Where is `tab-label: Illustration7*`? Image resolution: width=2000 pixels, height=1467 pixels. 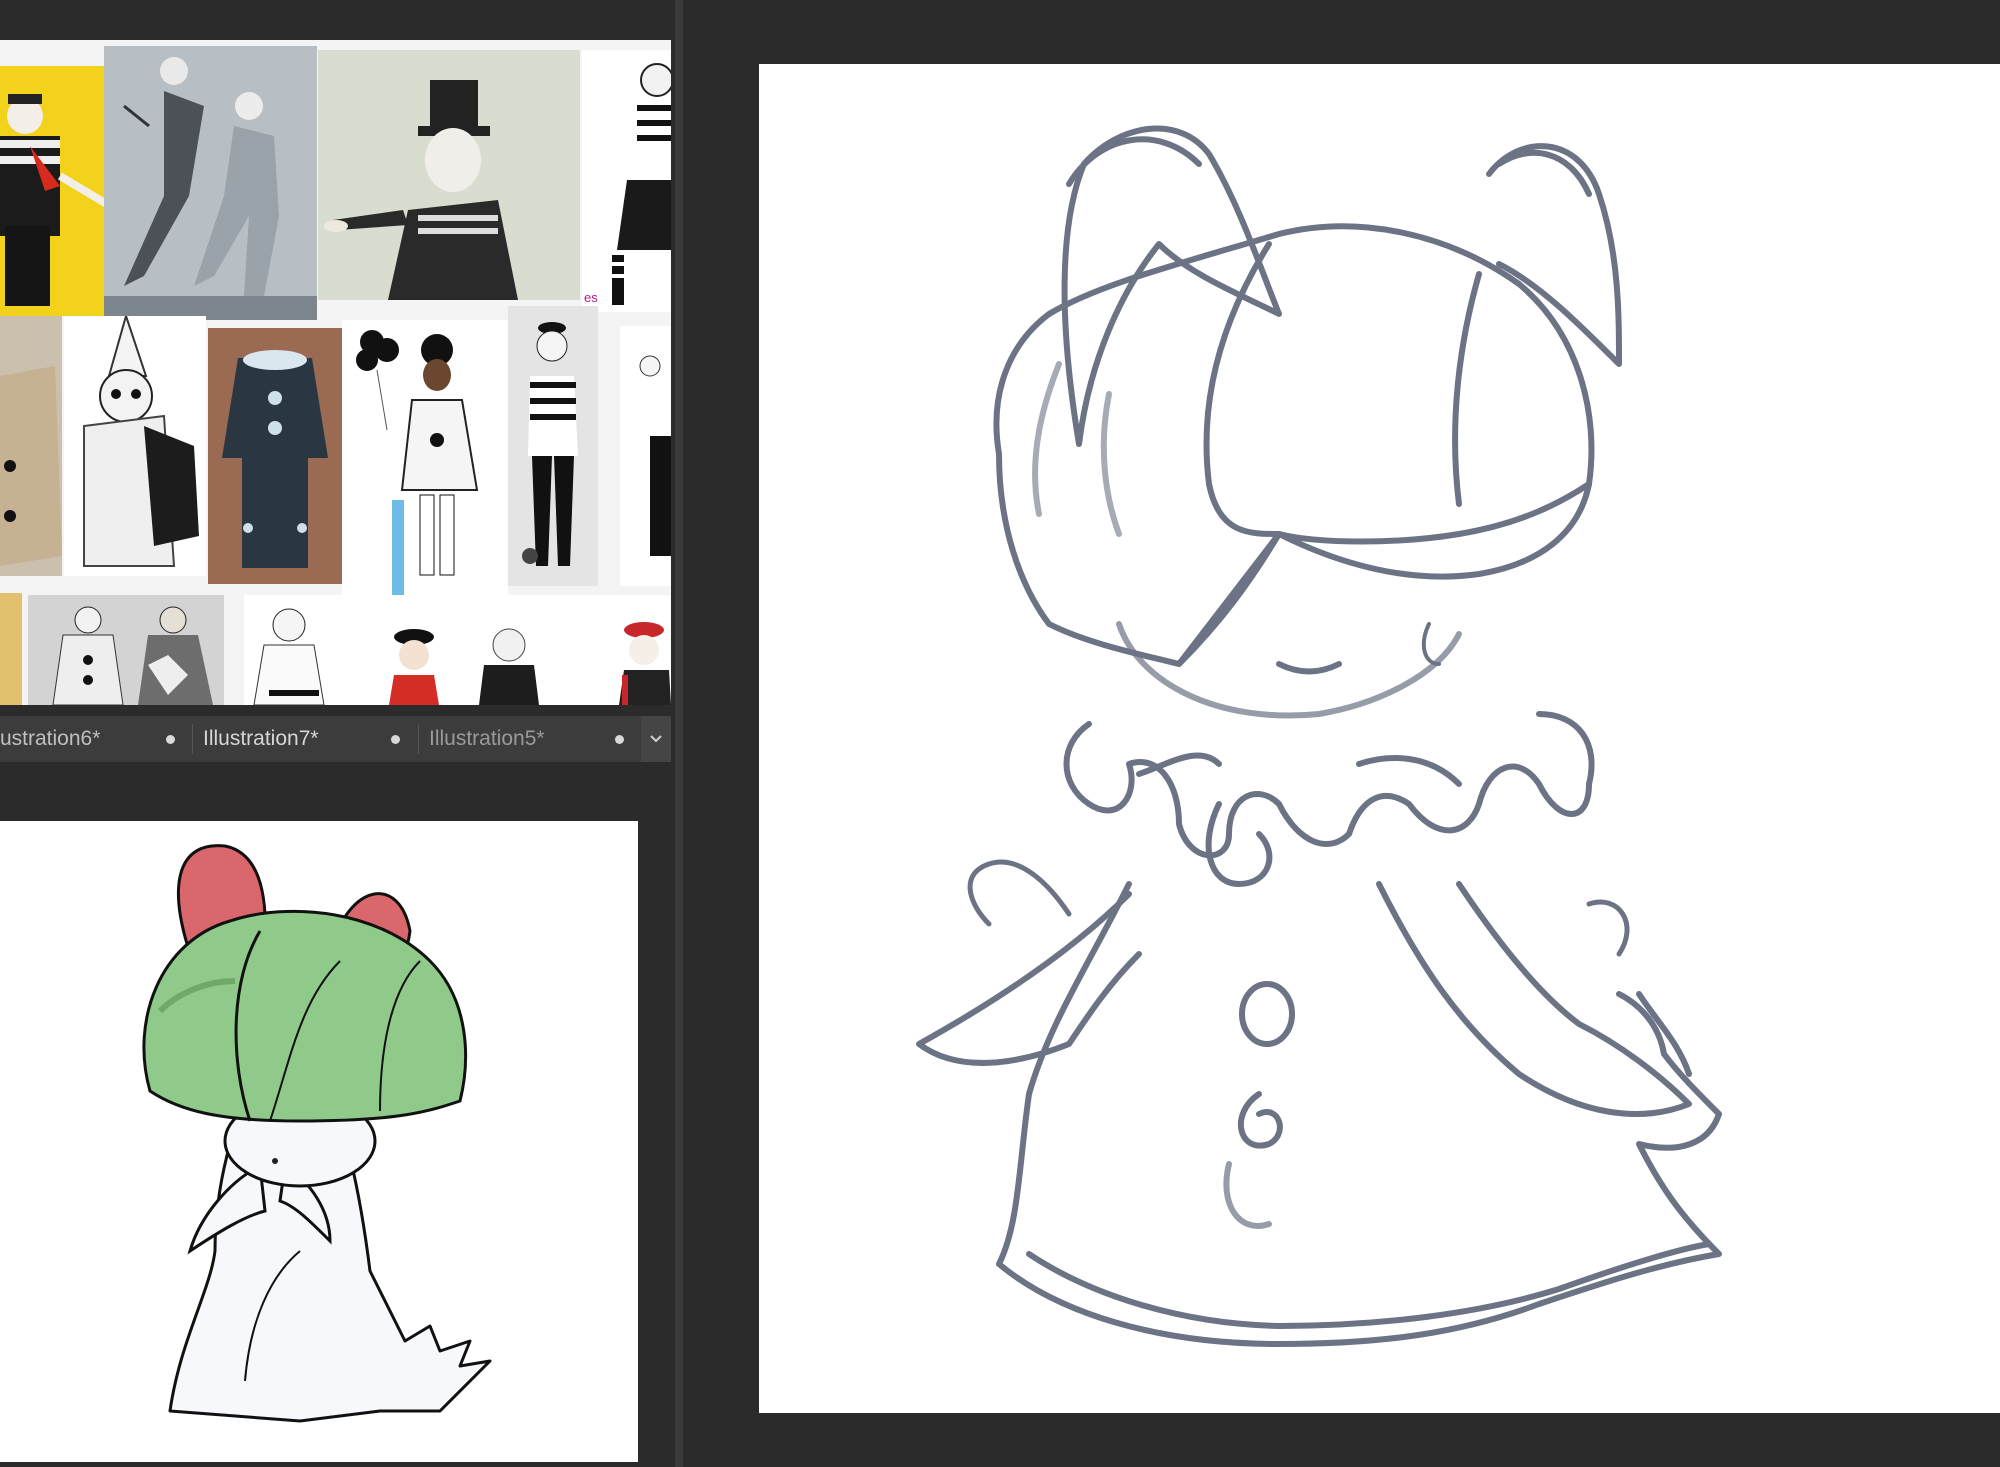
tab-label: Illustration7* is located at coordinates (261, 738).